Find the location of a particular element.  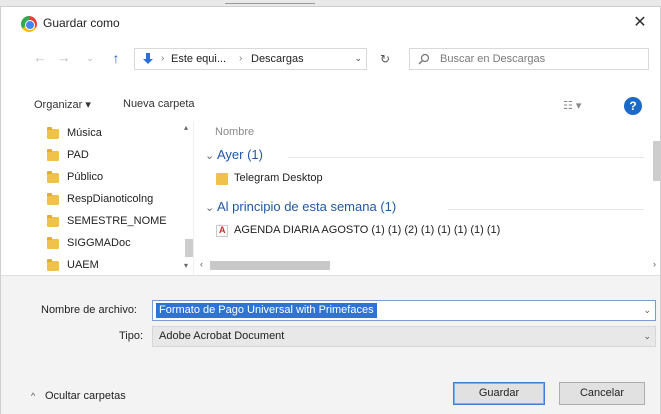

file-list-horizontal-scrollbar: ‹ › is located at coordinates (428, 265).